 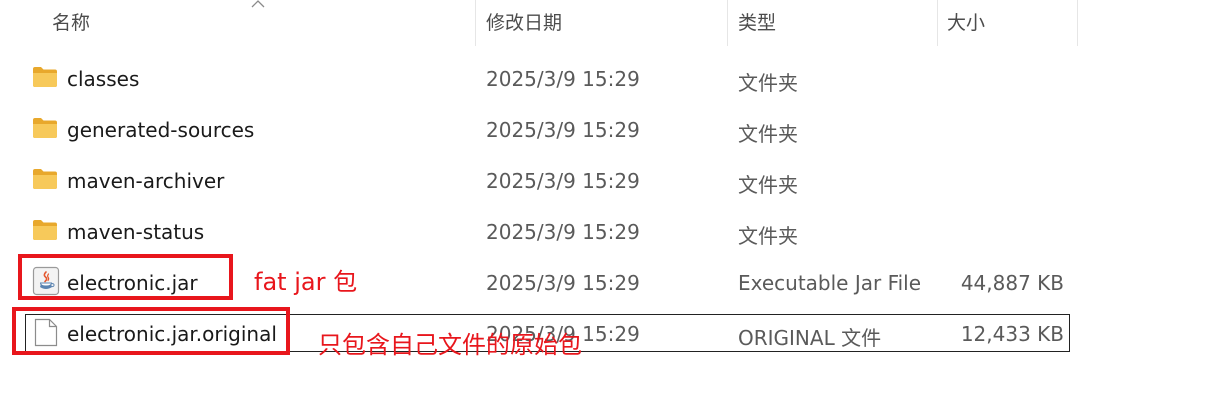 What do you see at coordinates (966, 23) in the screenshot?
I see `column-size: 大小` at bounding box center [966, 23].